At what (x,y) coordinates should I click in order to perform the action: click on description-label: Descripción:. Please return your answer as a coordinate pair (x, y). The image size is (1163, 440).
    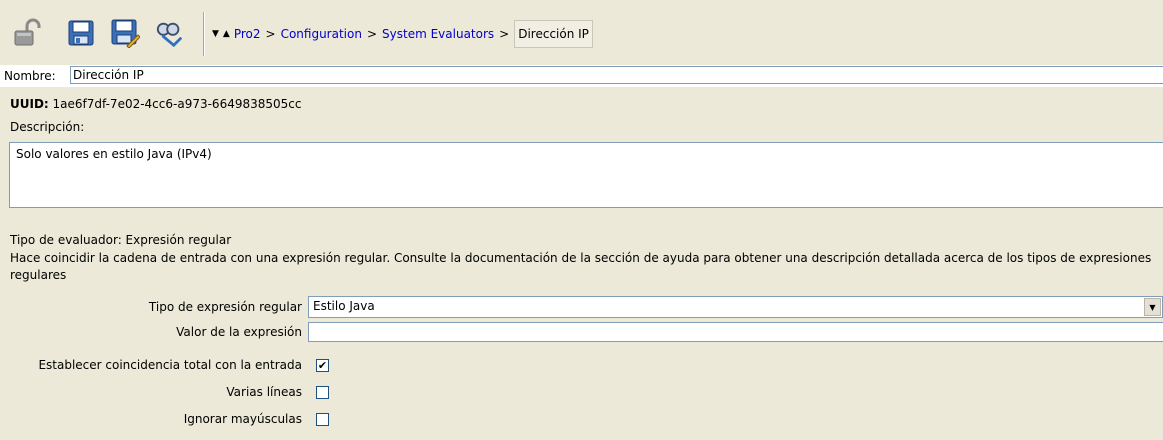
    Looking at the image, I should click on (47, 127).